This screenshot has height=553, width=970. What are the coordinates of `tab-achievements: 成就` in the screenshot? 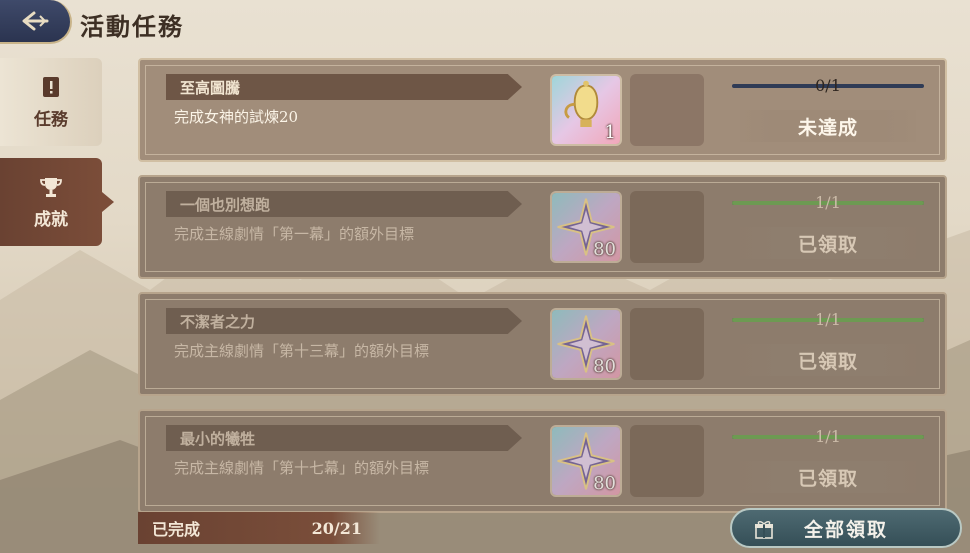 It's located at (57, 202).